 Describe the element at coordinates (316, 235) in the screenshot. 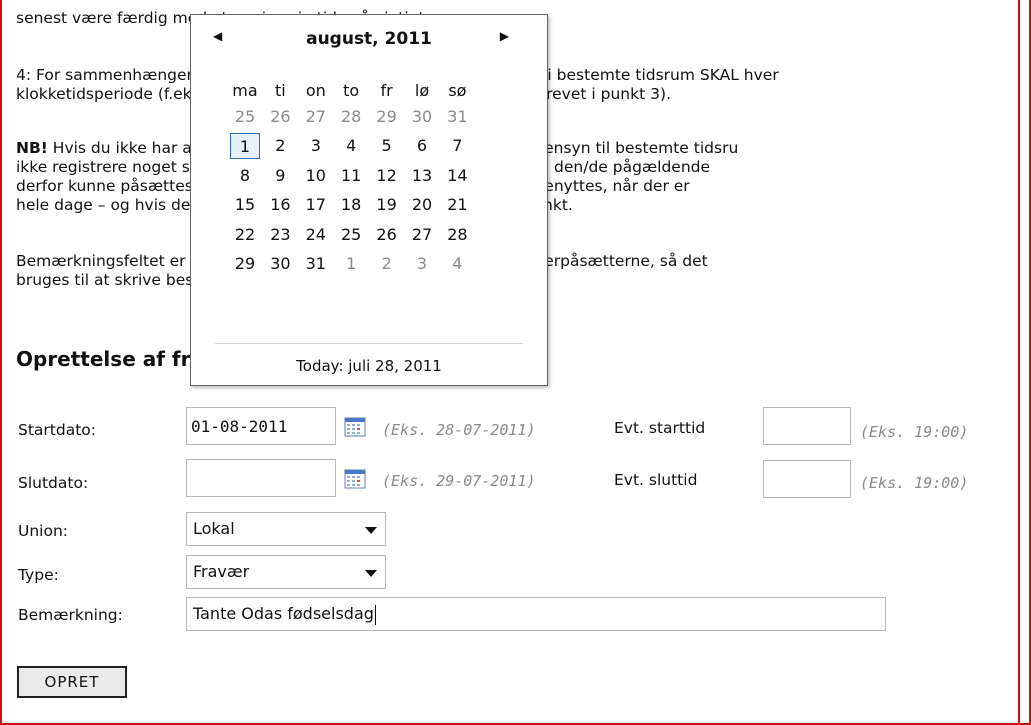

I see `calendar-day: 24` at that location.